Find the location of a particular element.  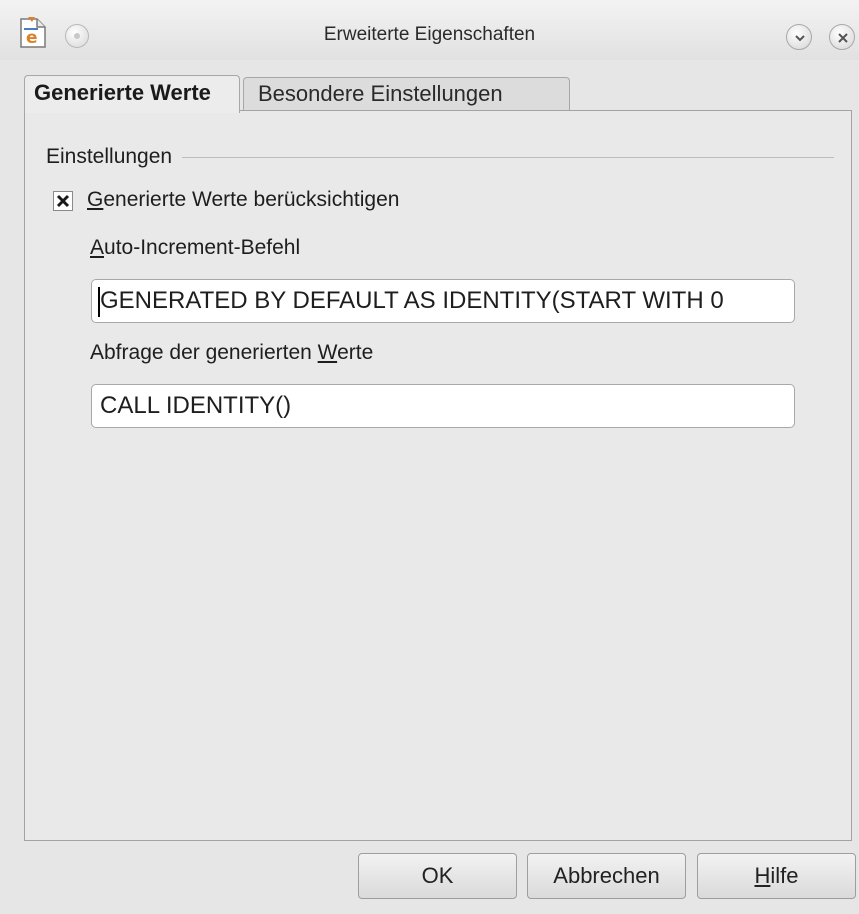

minimize-button is located at coordinates (799, 37).